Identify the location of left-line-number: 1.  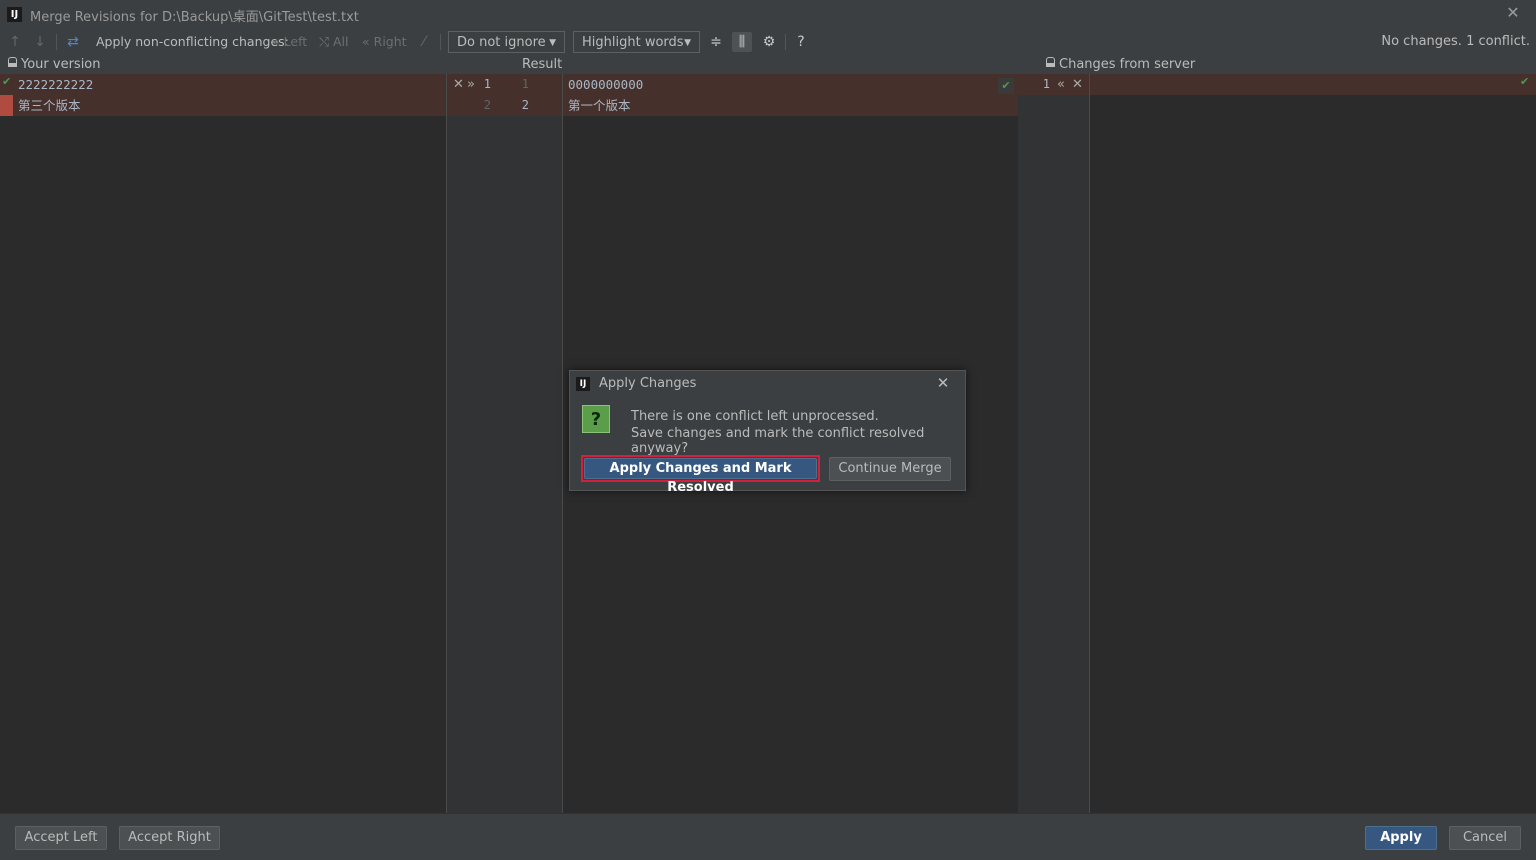
(487, 84).